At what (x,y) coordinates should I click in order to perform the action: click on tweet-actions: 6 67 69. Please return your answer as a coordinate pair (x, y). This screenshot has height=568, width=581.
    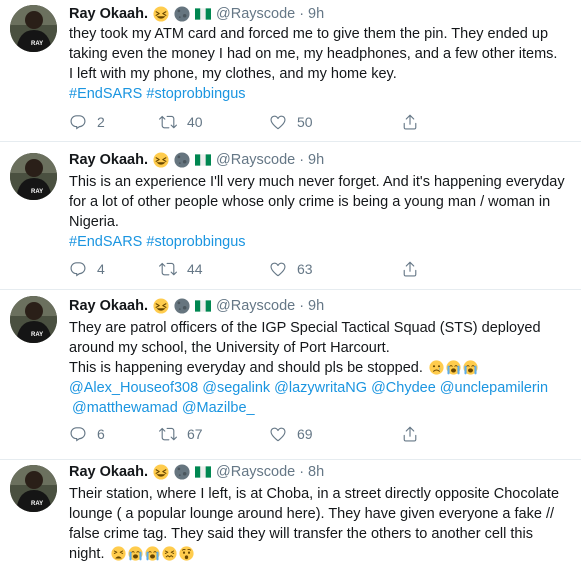
    Looking at the image, I should click on (284, 434).